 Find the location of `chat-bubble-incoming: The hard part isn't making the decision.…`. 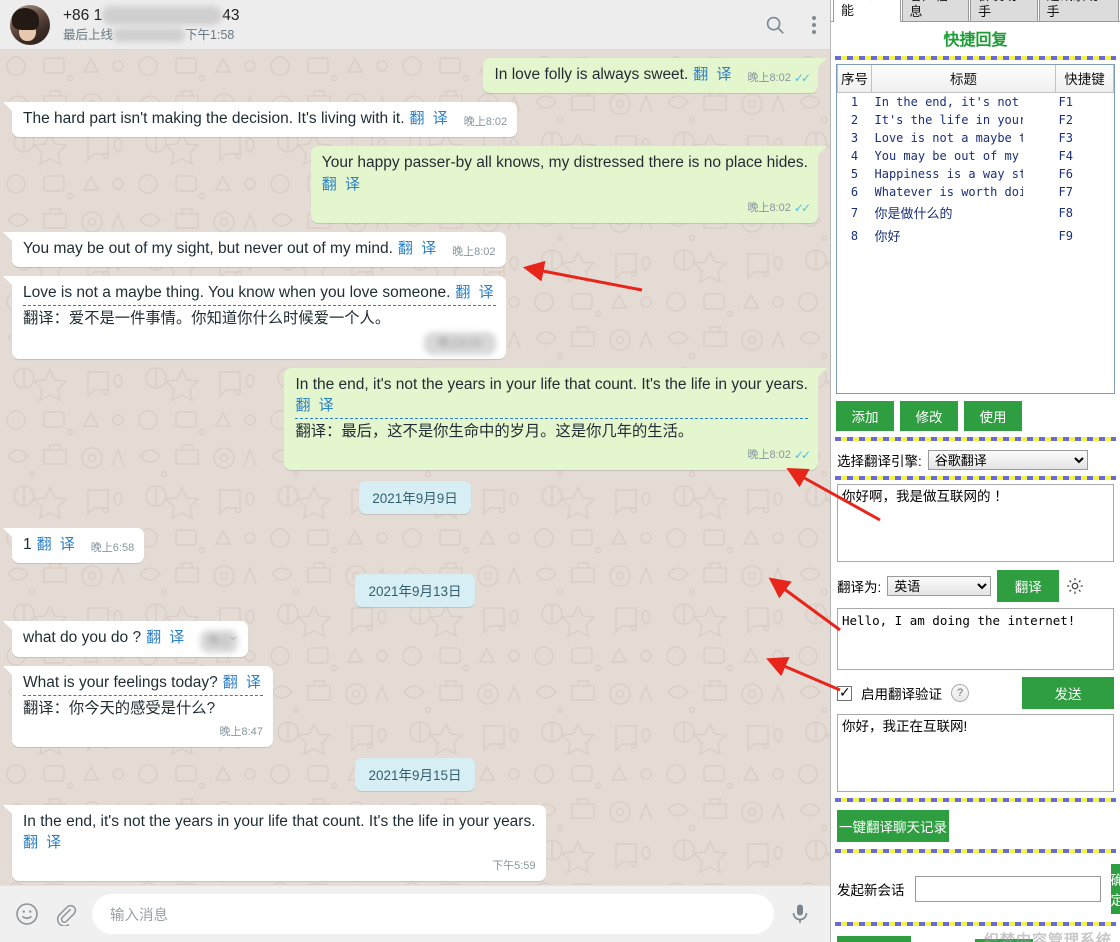

chat-bubble-incoming: The hard part isn't making the decision.… is located at coordinates (260, 119).